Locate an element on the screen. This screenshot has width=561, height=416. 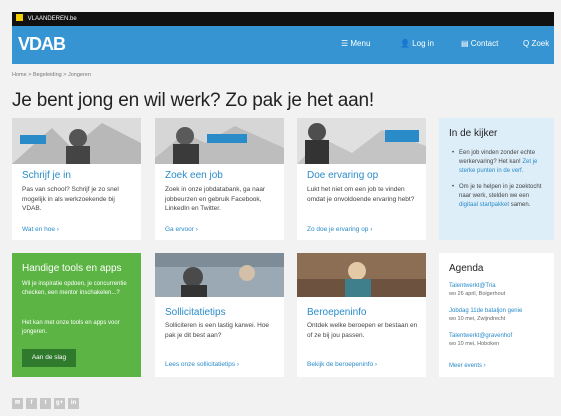
vdab-logo: VDAB is located at coordinates (42, 44).